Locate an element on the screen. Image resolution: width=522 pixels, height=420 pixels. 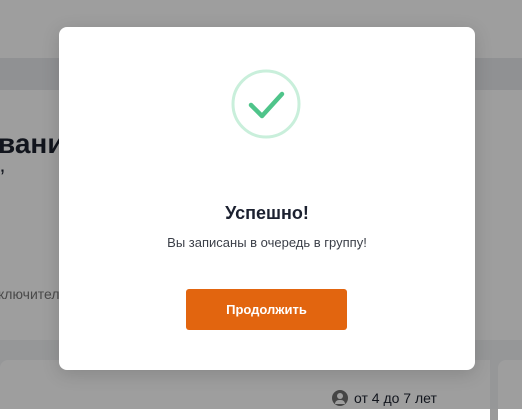
continue-button: Продолжить is located at coordinates (266, 309).